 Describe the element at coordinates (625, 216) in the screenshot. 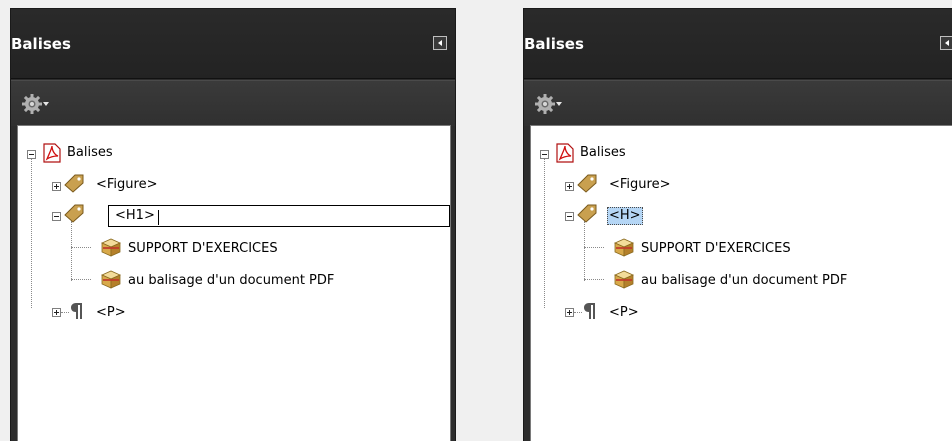

I see `tree-item-heading-selected: <H>` at that location.